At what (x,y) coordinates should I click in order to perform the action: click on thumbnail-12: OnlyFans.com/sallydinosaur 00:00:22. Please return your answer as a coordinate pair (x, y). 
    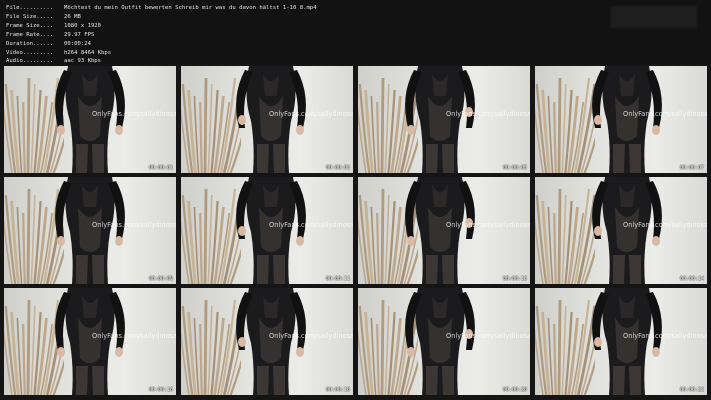
    Looking at the image, I should click on (621, 341).